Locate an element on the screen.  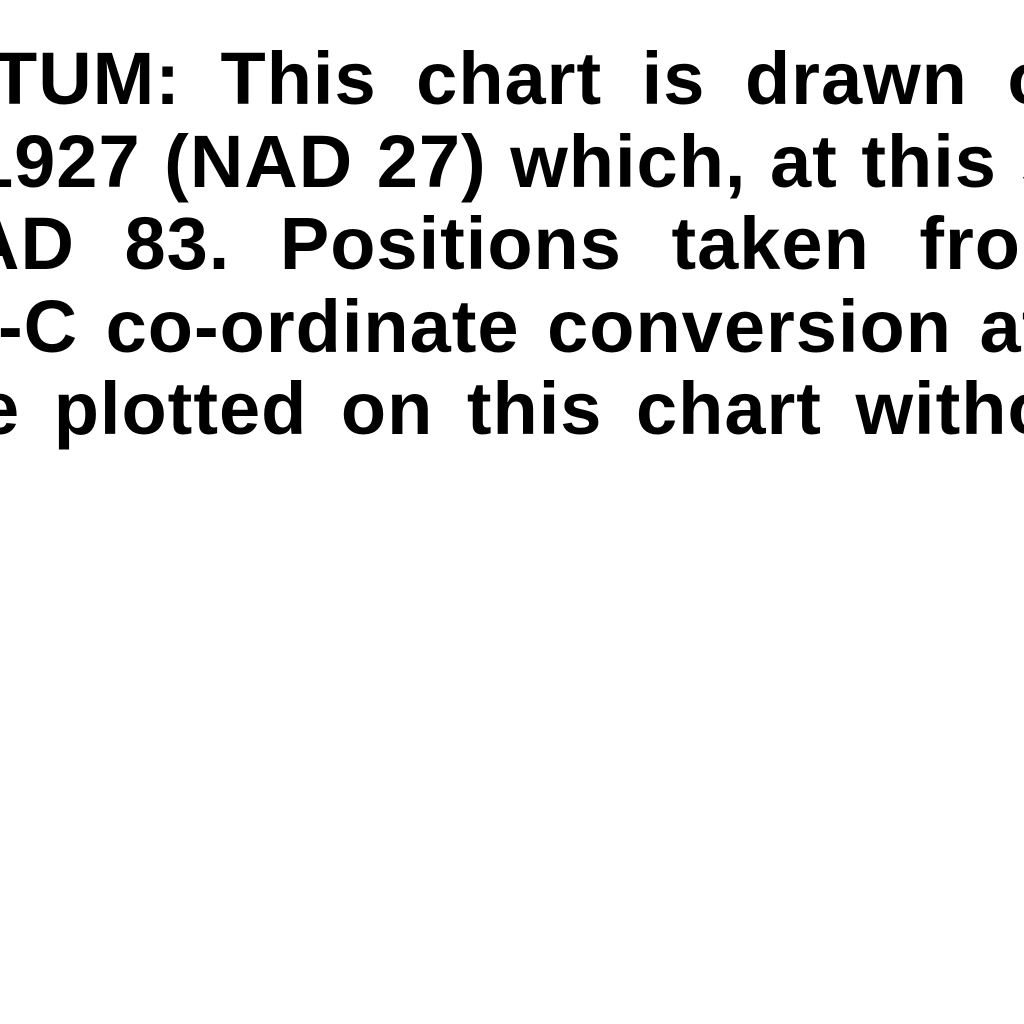
text-line-2-content: 1927 (NAD 27) which, at this s is located at coordinates (512, 161).